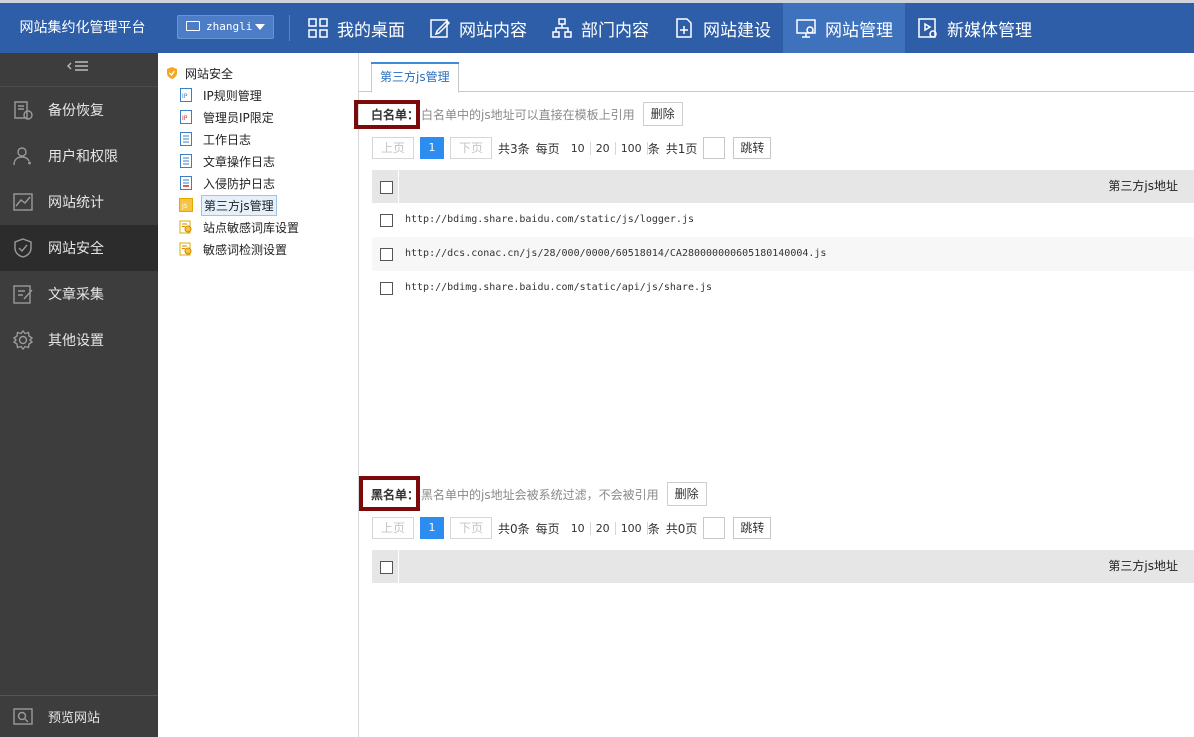  I want to click on sidebar-item-label: 用户和权限, so click(83, 157).